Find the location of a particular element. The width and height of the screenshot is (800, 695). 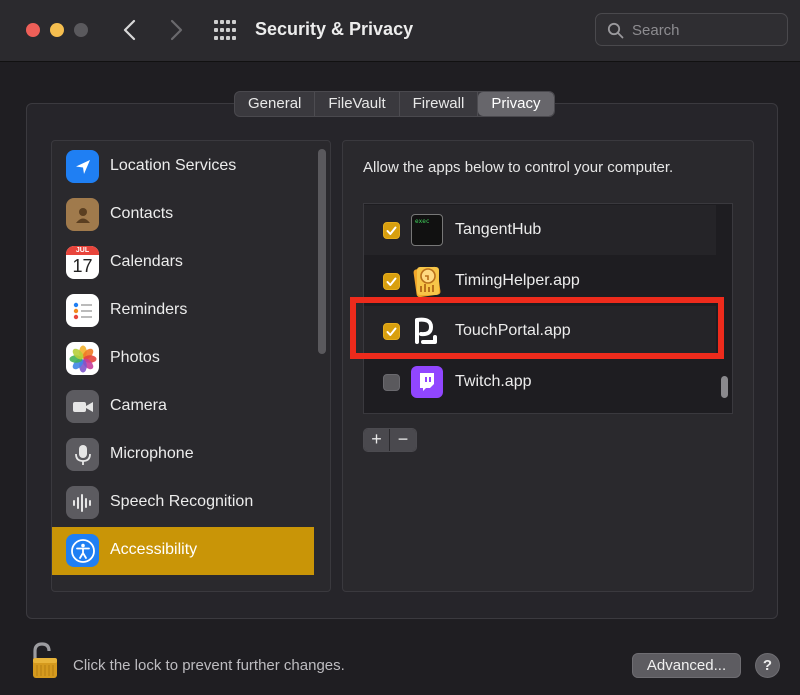

sidebar-item-photos: Photos is located at coordinates (183, 359).